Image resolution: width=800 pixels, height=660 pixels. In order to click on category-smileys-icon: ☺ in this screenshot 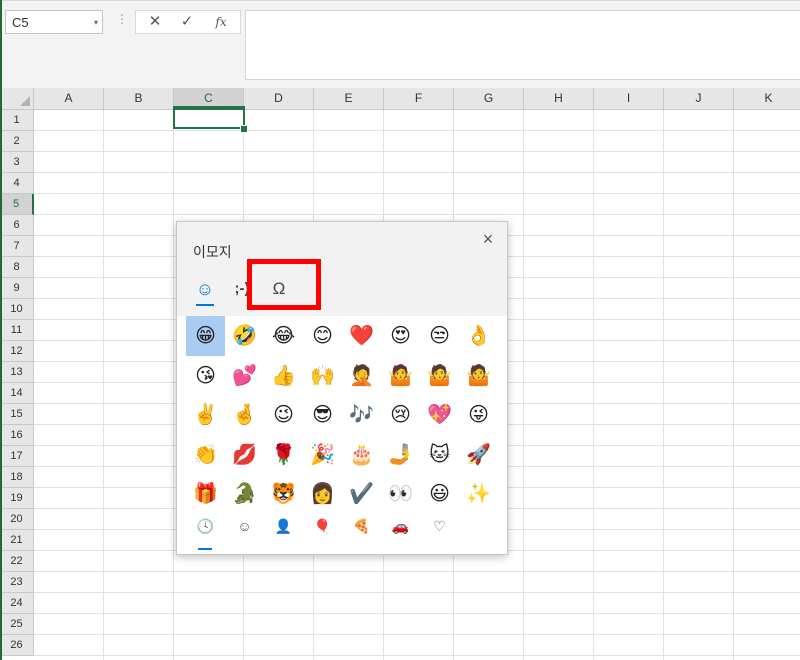, I will do `click(244, 526)`.